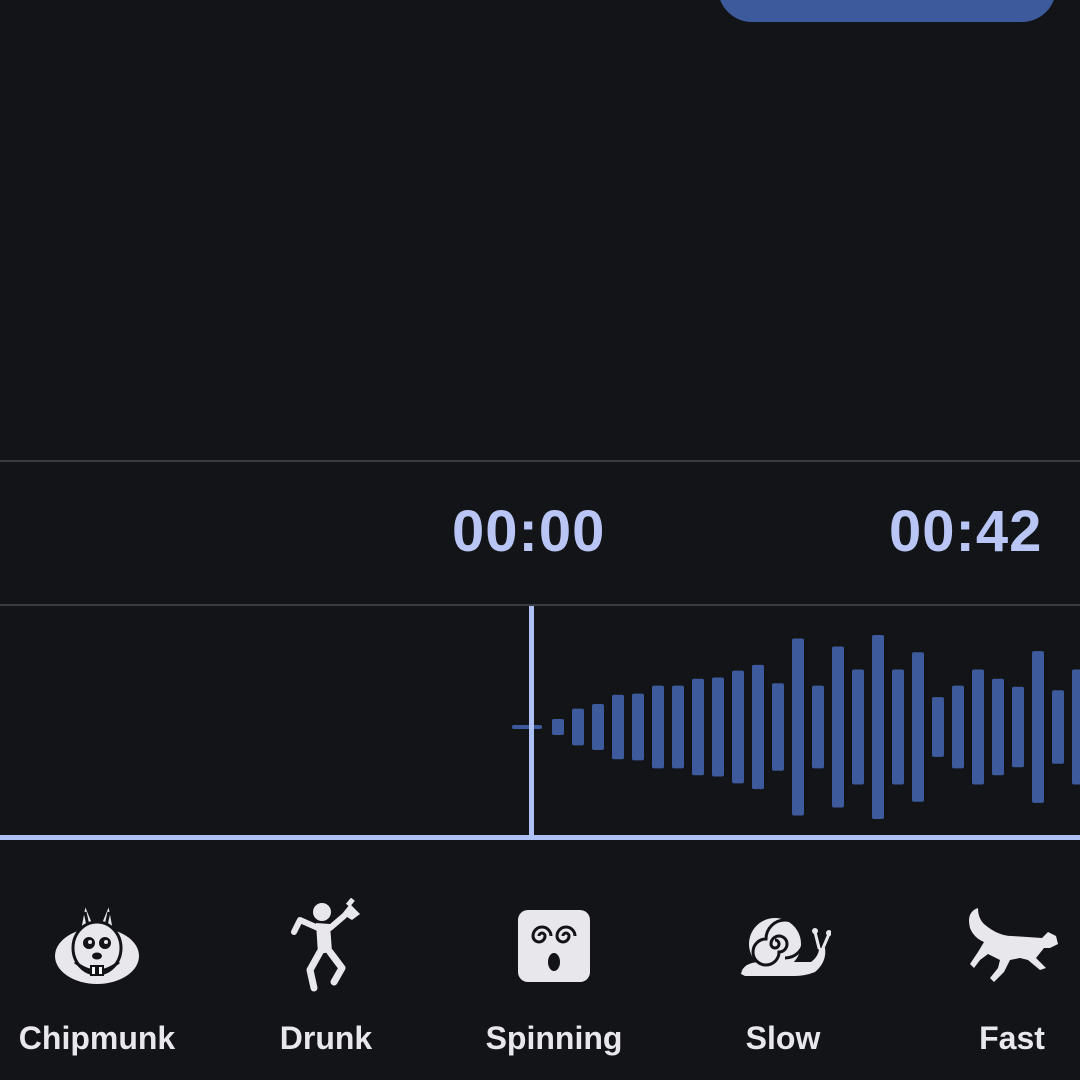 Image resolution: width=1080 pixels, height=1080 pixels. What do you see at coordinates (966, 531) in the screenshot?
I see `total-time: 00:42` at bounding box center [966, 531].